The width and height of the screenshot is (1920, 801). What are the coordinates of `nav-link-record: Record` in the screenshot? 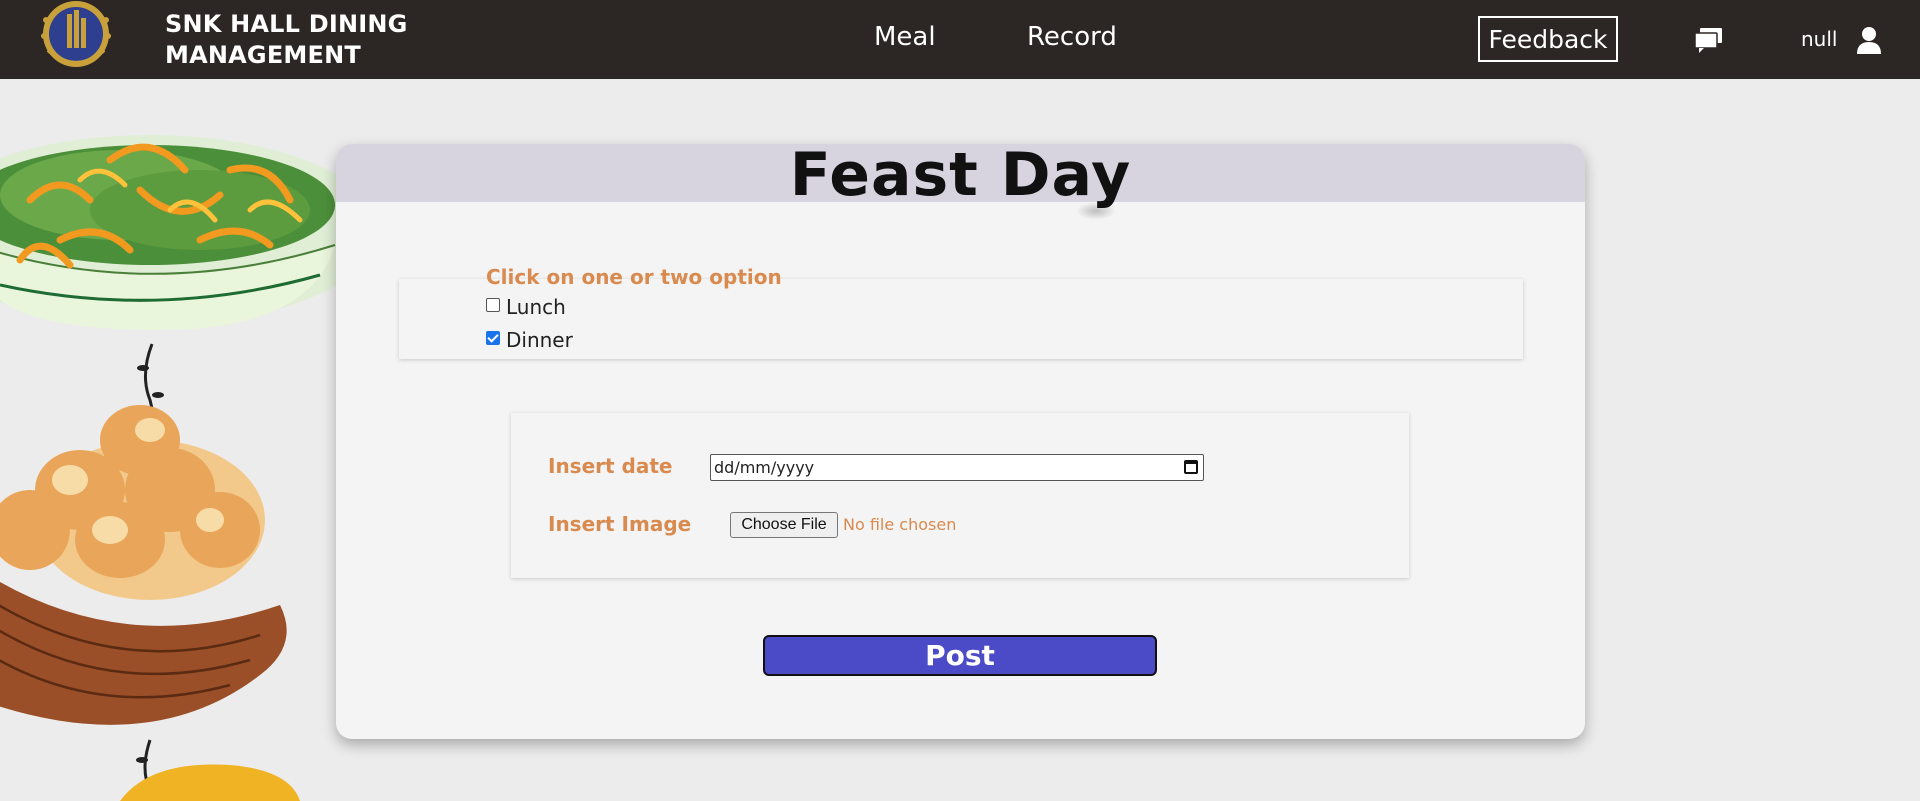 It's located at (1072, 37).